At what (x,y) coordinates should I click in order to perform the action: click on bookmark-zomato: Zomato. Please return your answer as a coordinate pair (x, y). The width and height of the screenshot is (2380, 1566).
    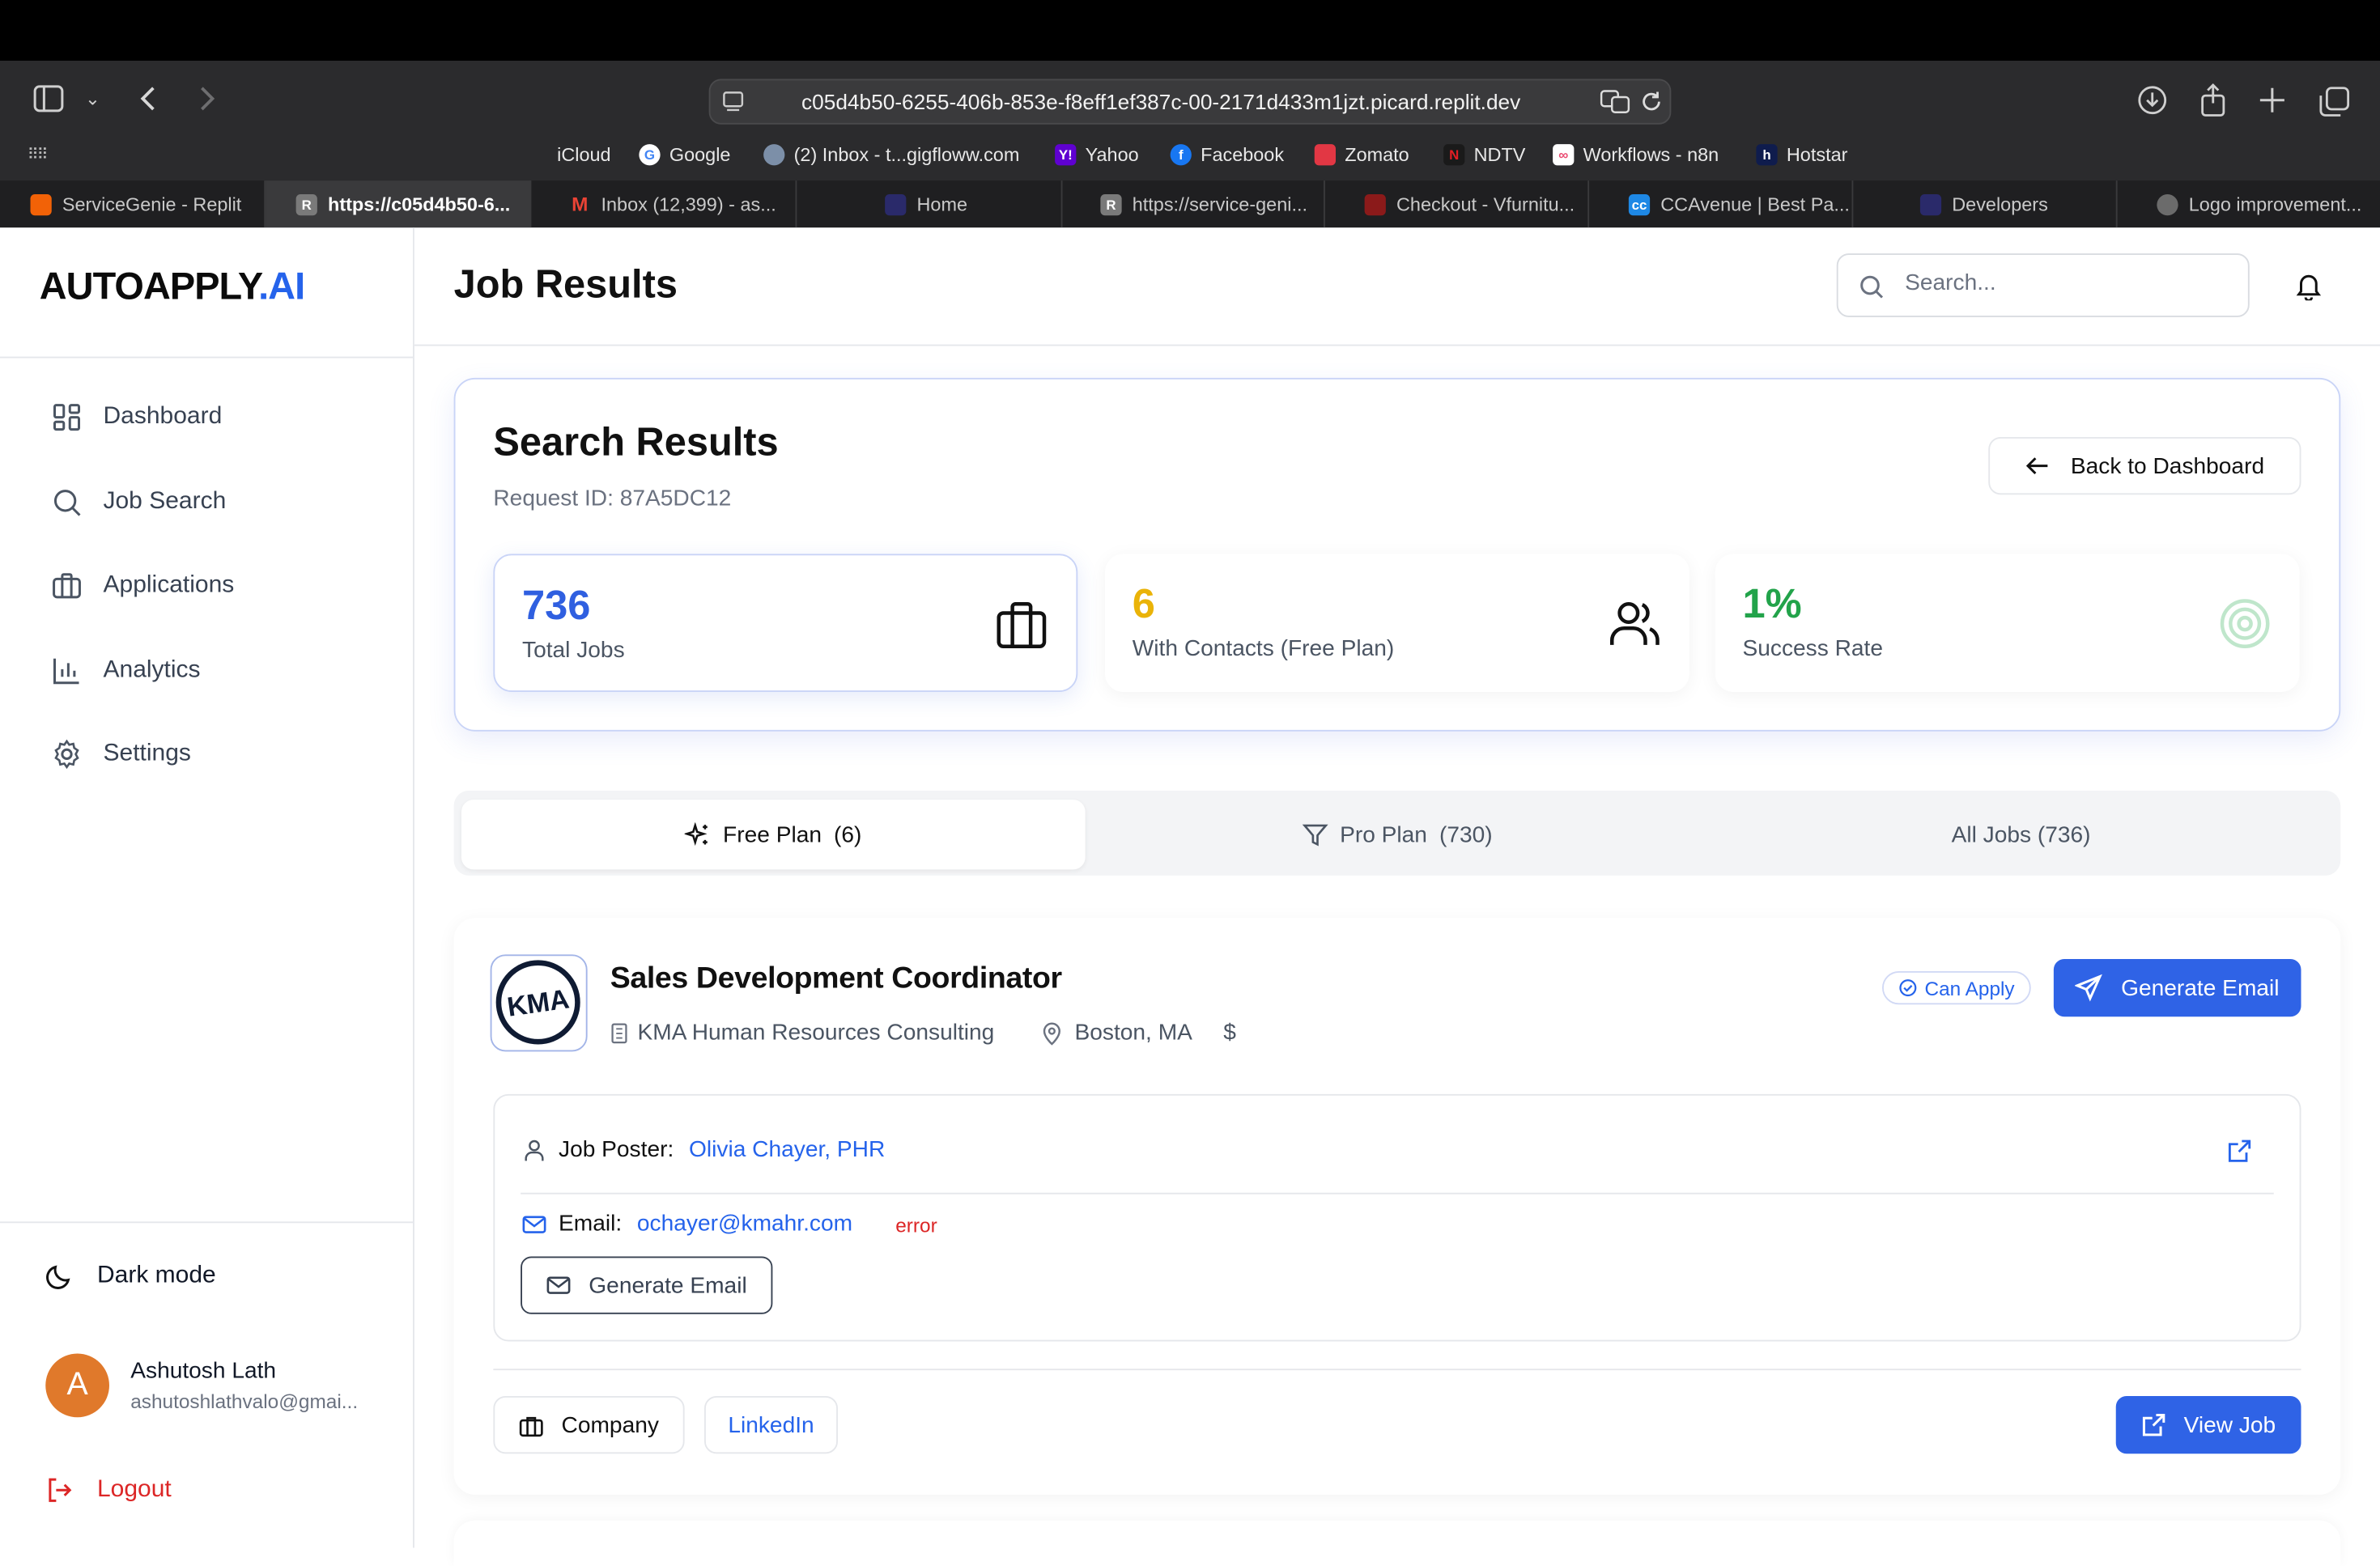
    Looking at the image, I should click on (1362, 155).